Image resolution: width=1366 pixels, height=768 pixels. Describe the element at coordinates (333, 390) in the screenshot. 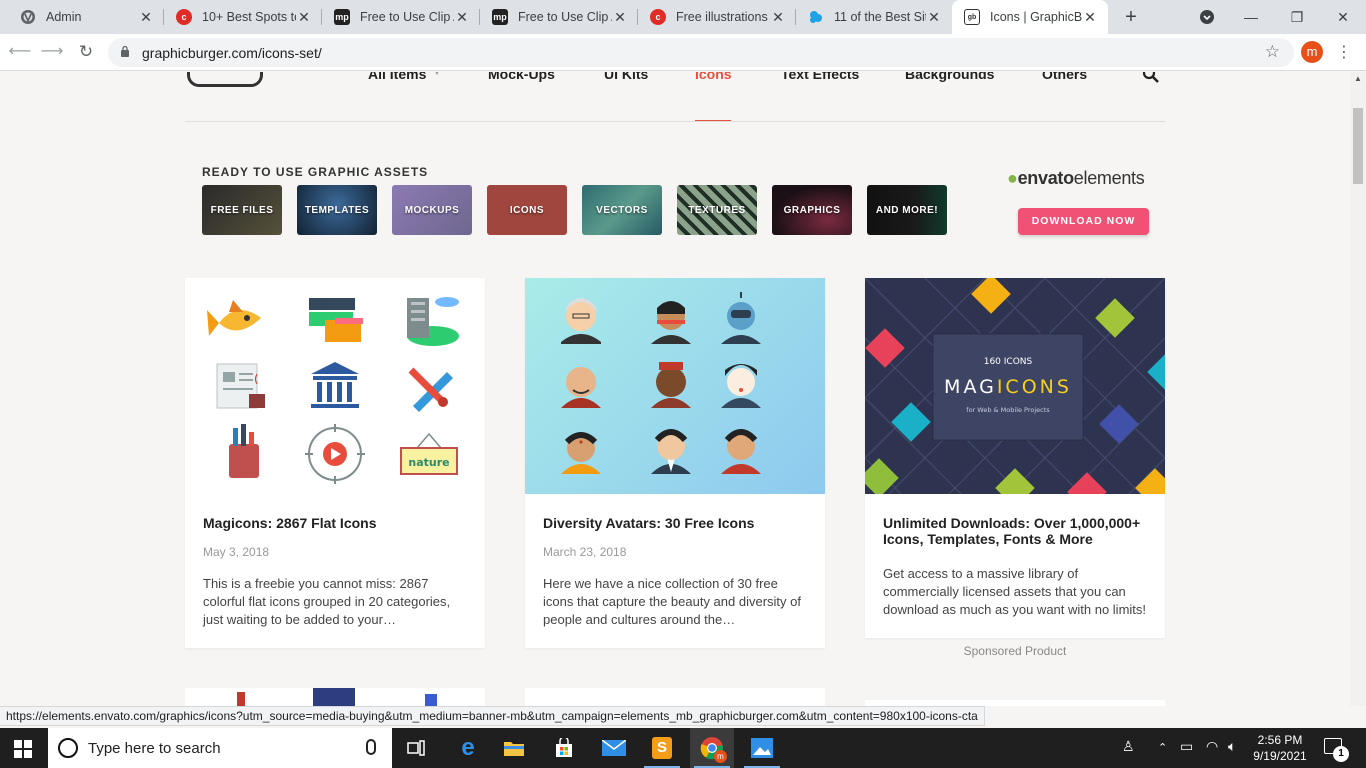

I see `flat-icons-illustration: nature` at that location.